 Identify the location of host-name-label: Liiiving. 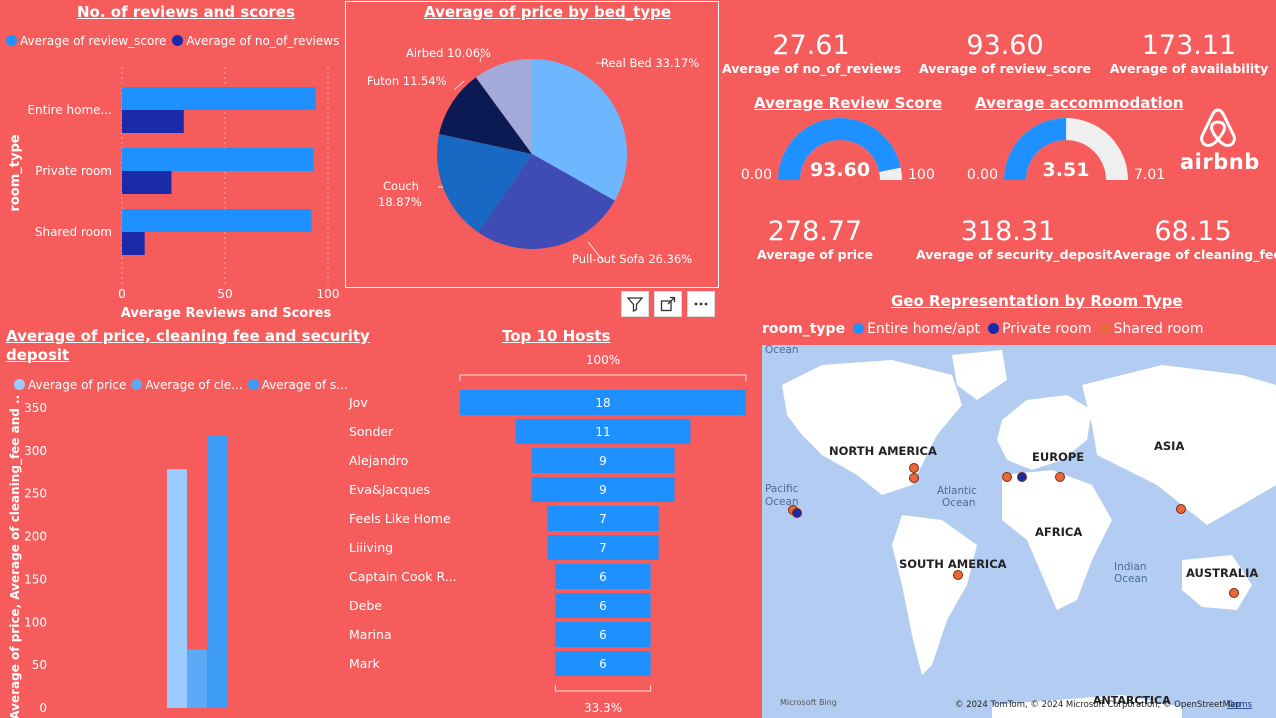
(371, 547).